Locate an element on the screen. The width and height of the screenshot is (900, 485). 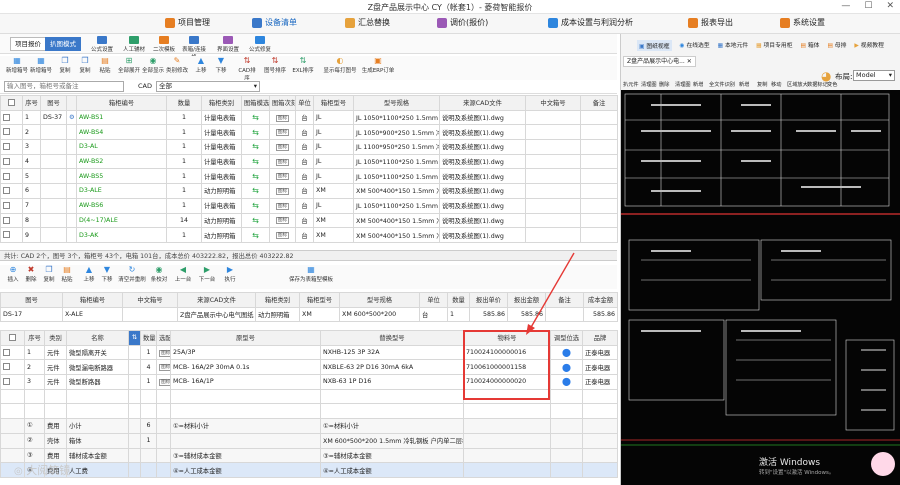
drawing-sort-button: ⇅ 图号排序 is located at coordinates (275, 65).